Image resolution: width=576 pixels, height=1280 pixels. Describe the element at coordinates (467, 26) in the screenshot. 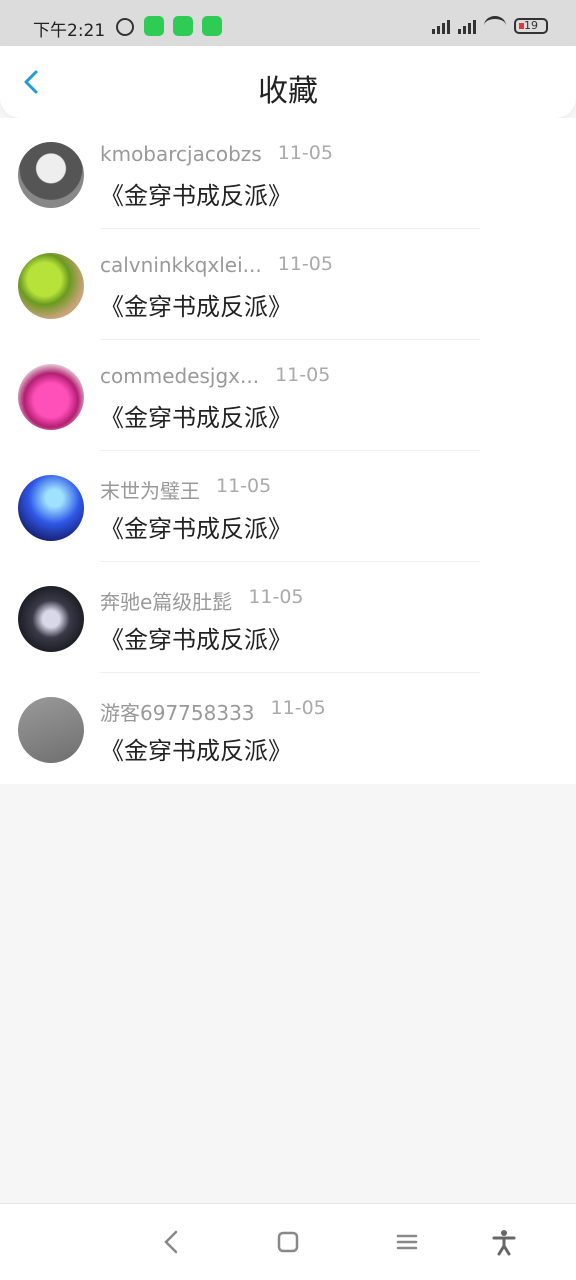

I see `signal-hd-icon` at that location.